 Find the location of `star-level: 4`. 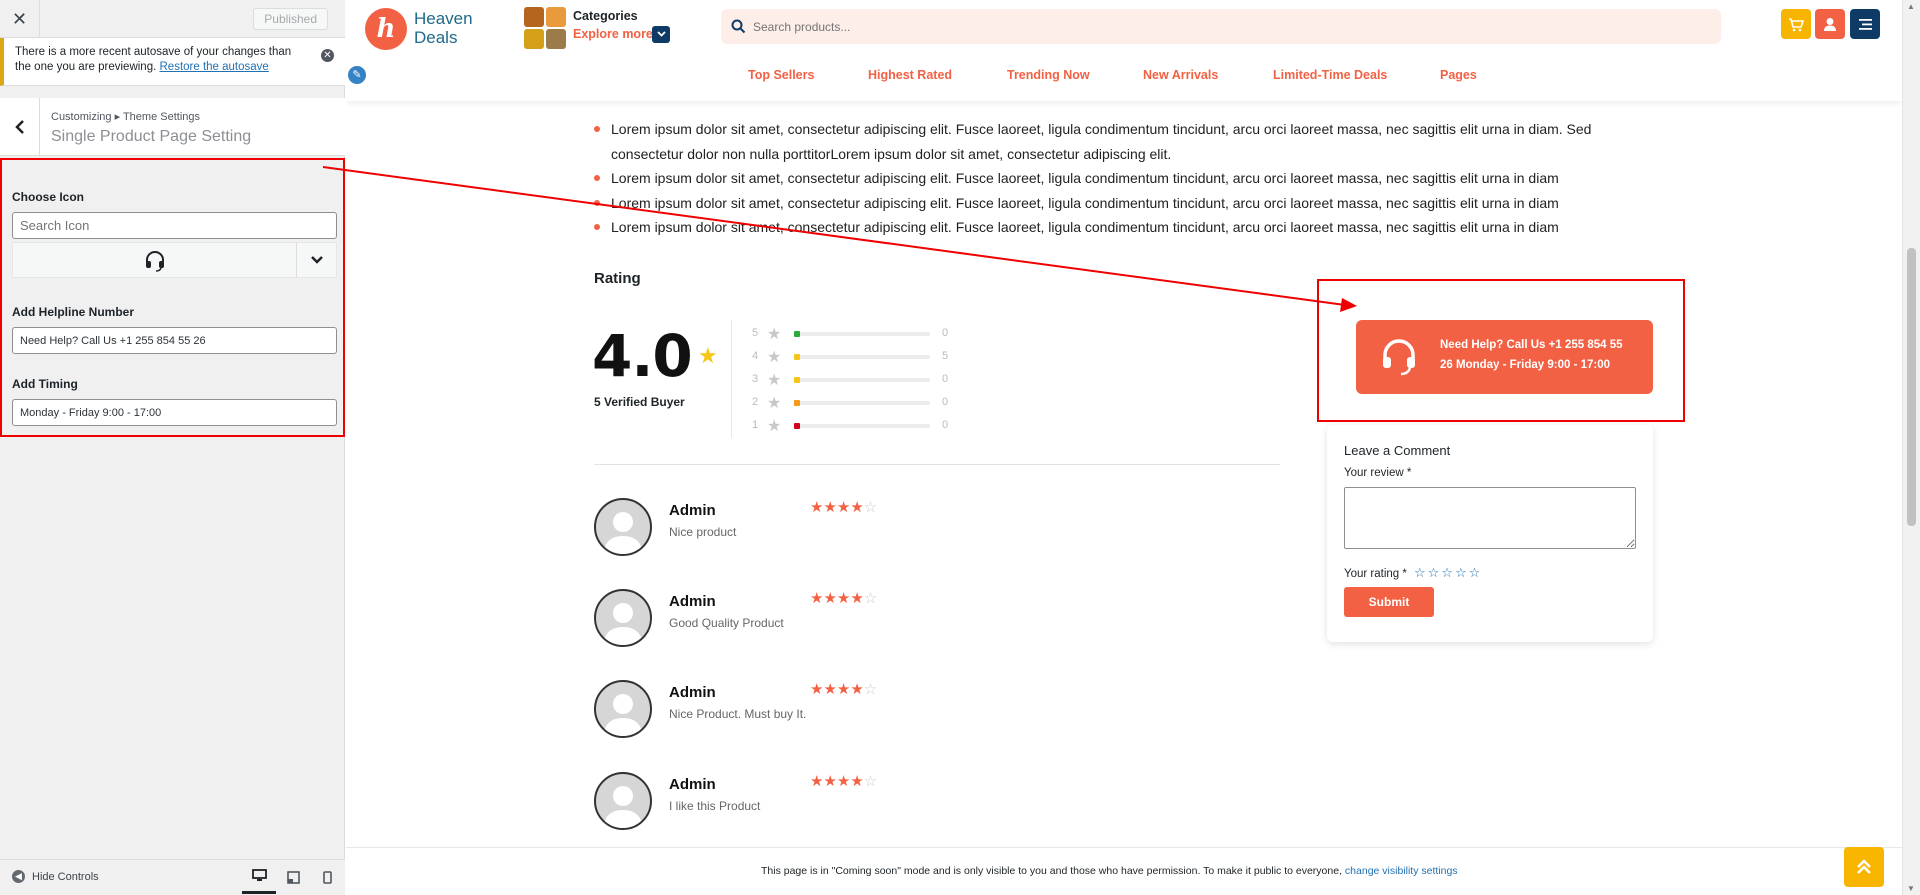

star-level: 4 is located at coordinates (755, 356).